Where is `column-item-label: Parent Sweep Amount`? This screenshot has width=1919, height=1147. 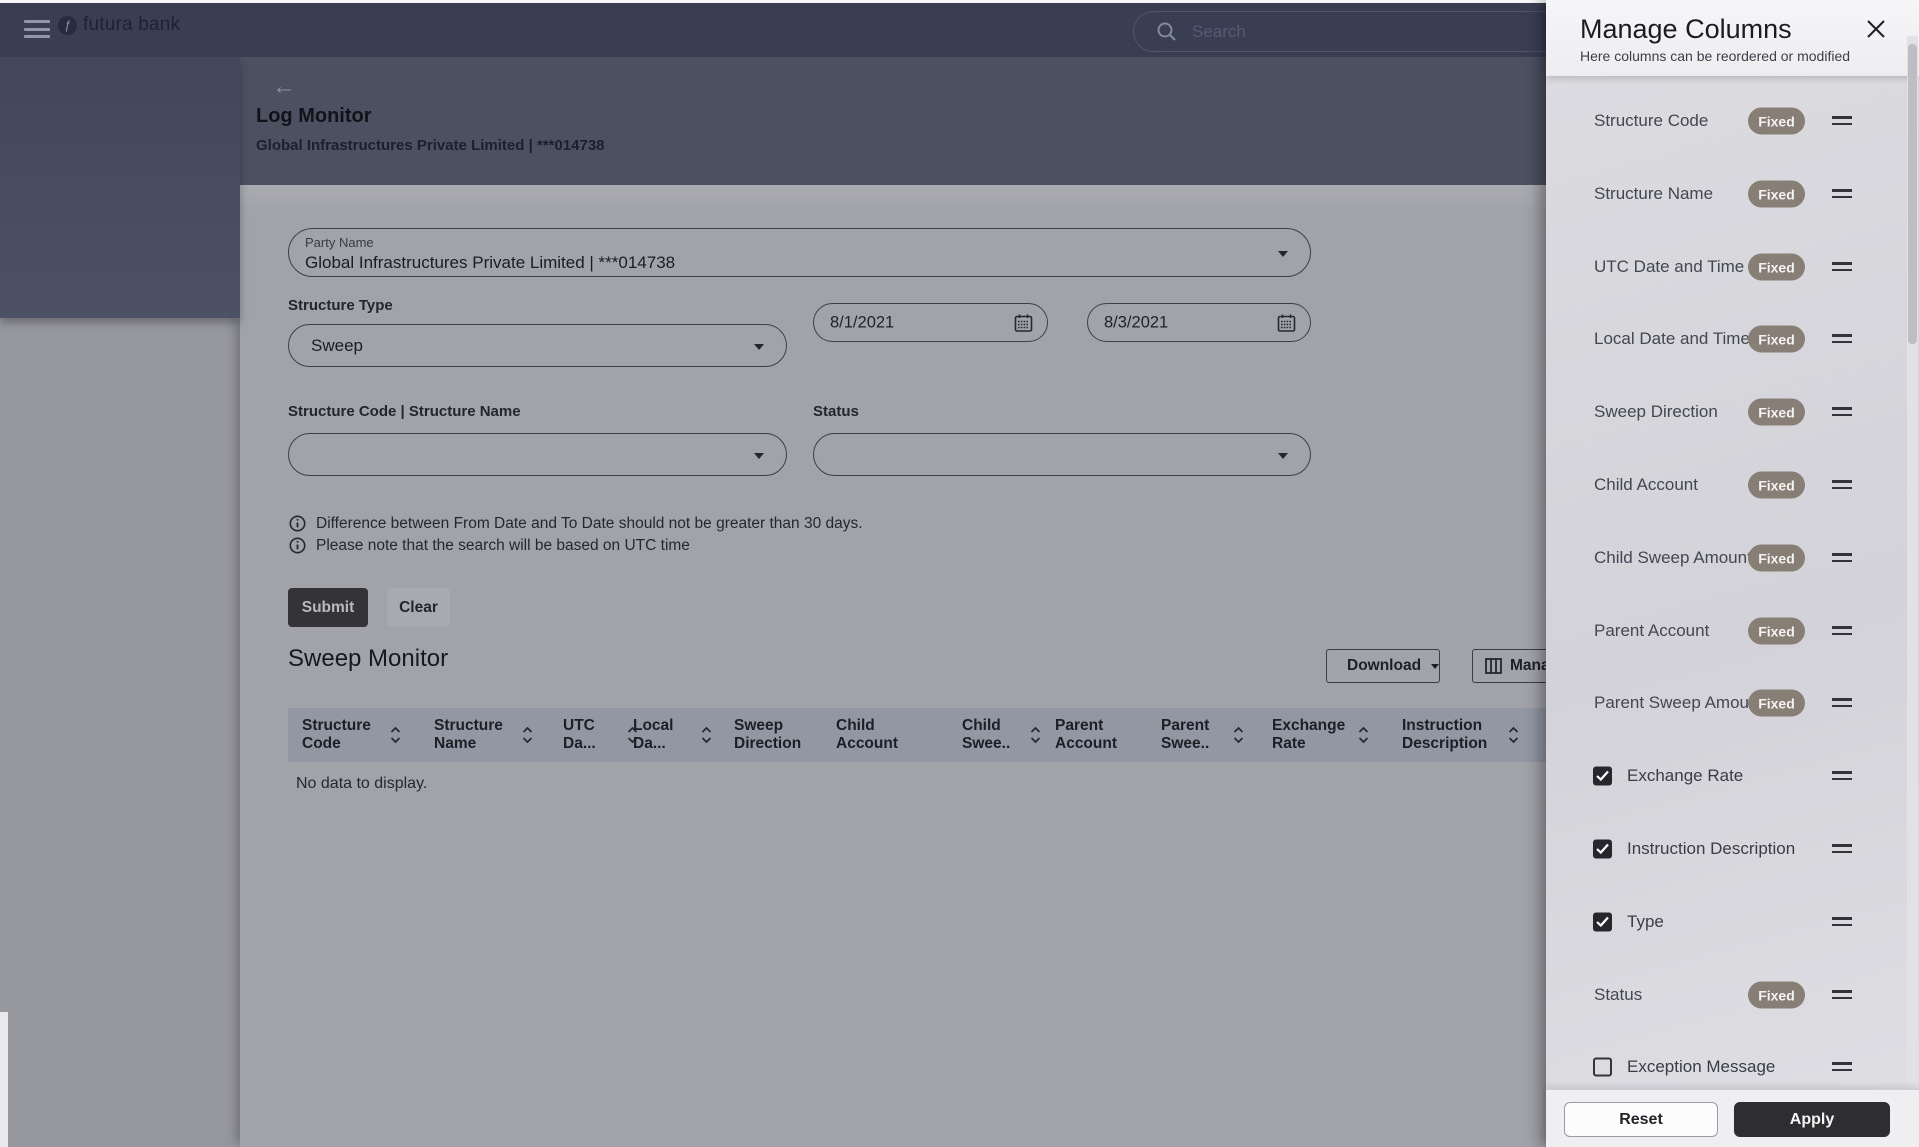
column-item-label: Parent Sweep Amount is located at coordinates (1679, 702).